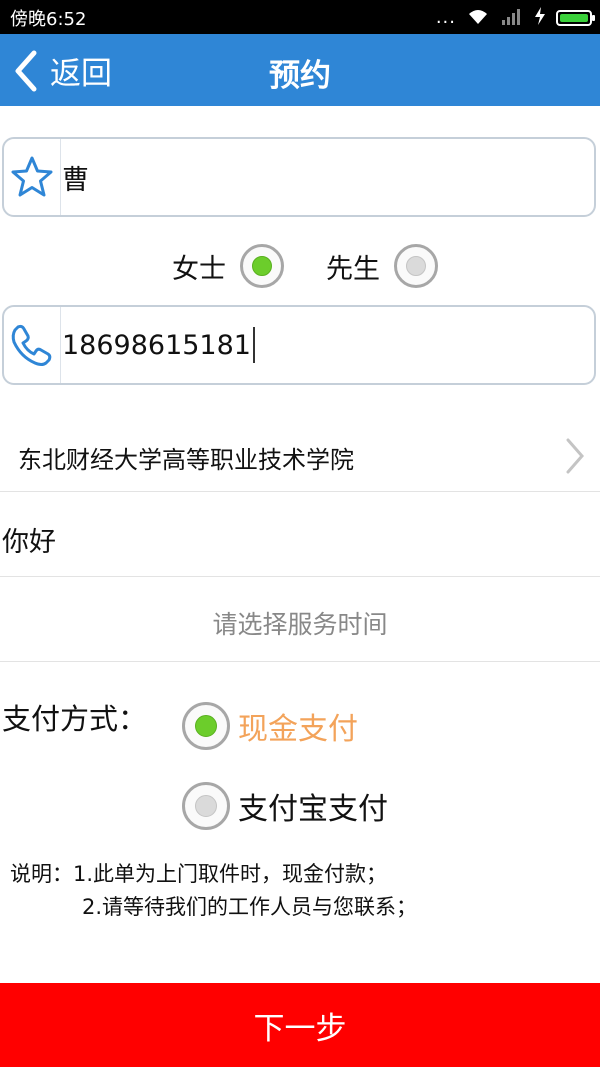 This screenshot has height=1067, width=600. I want to click on payment-radio-cash, so click(206, 726).